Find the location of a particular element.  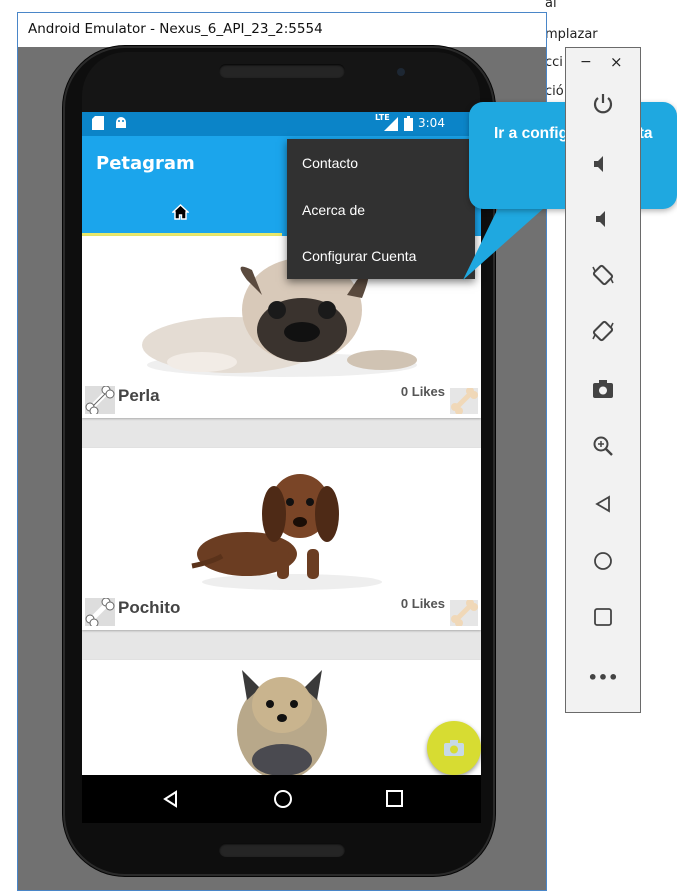

menu-item-configurar-cuenta: Configurar Cuenta is located at coordinates (359, 256).